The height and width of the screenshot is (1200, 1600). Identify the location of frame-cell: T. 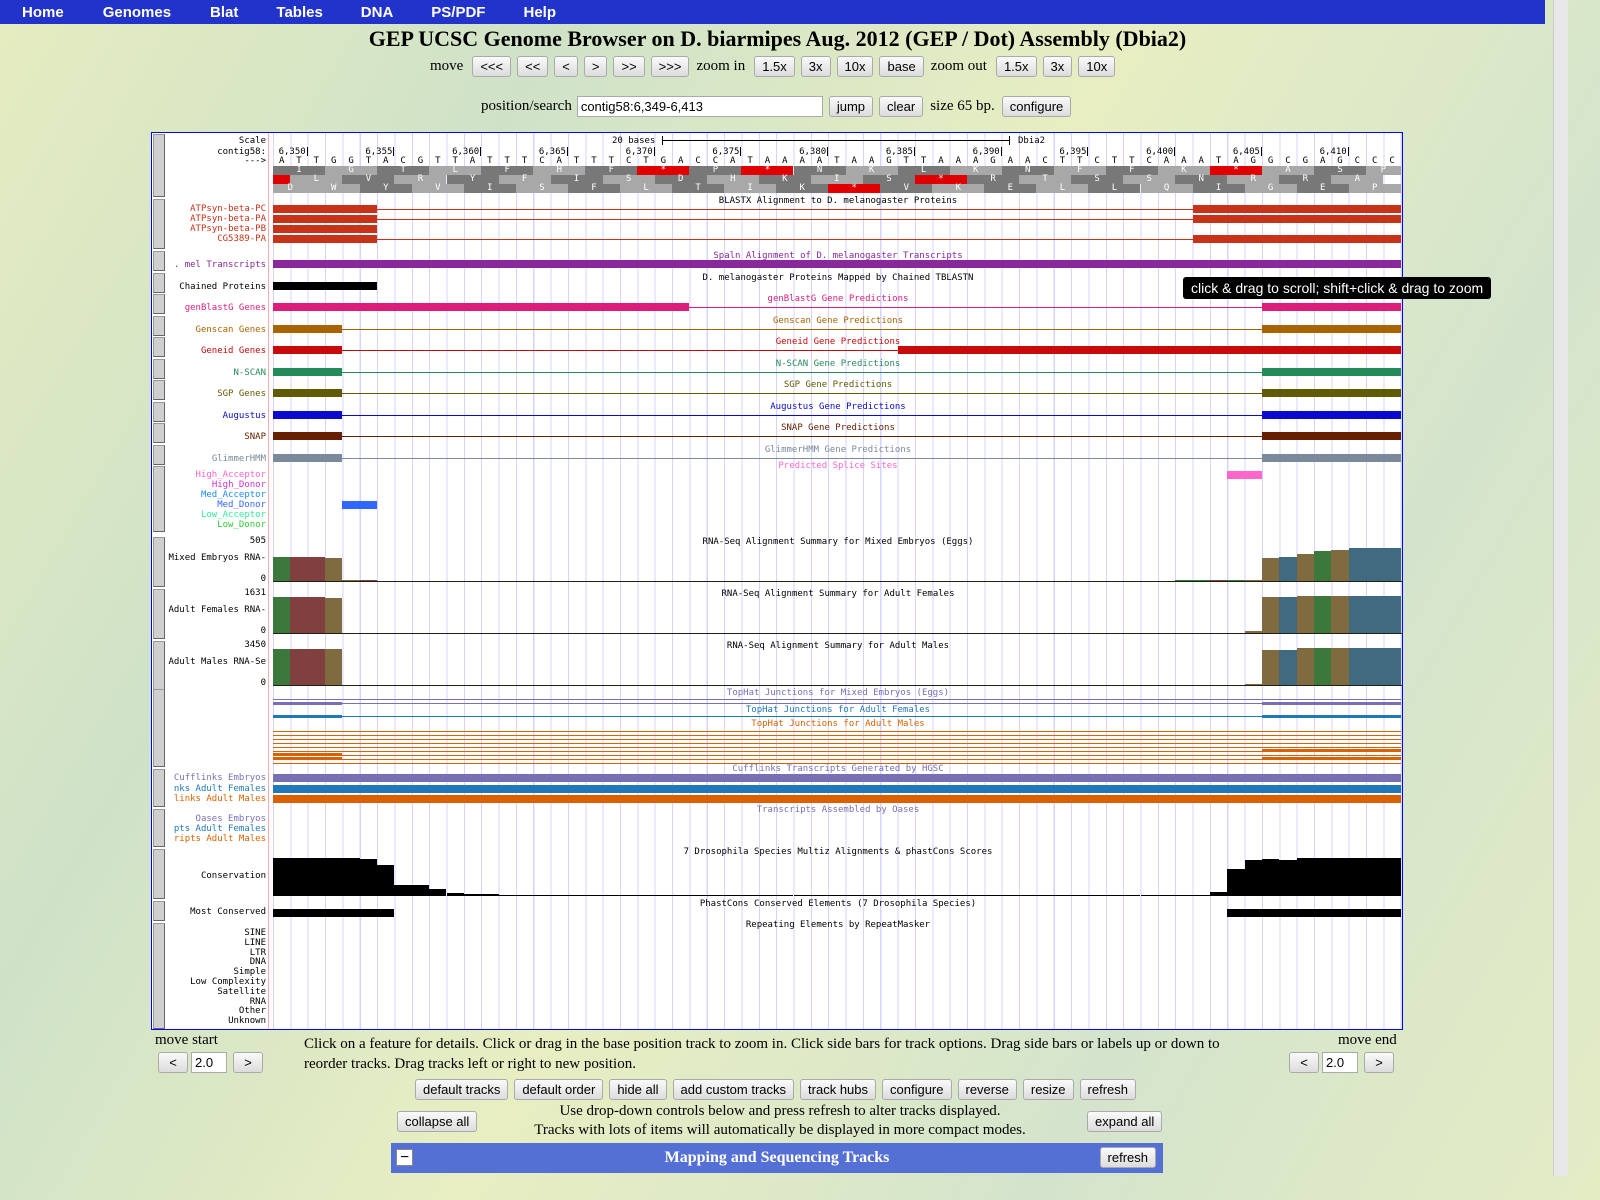
(698, 188).